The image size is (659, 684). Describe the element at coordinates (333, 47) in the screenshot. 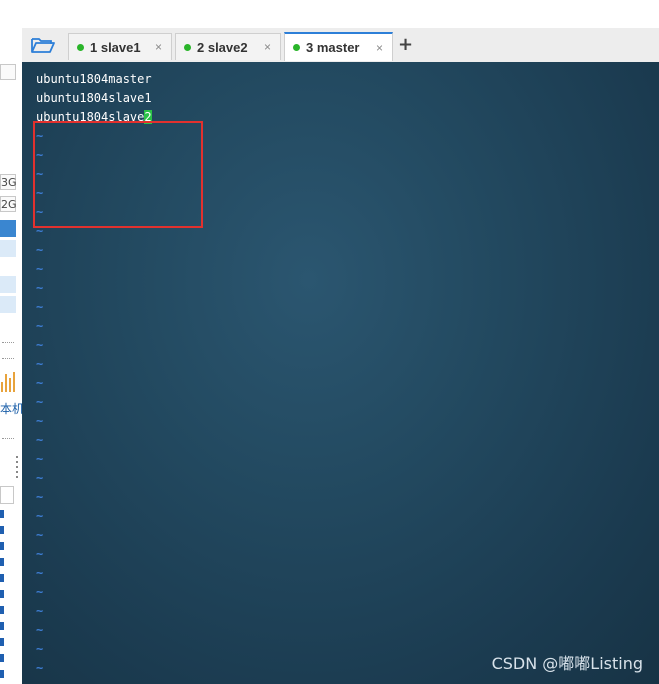

I see `tab-label: 3 master` at that location.